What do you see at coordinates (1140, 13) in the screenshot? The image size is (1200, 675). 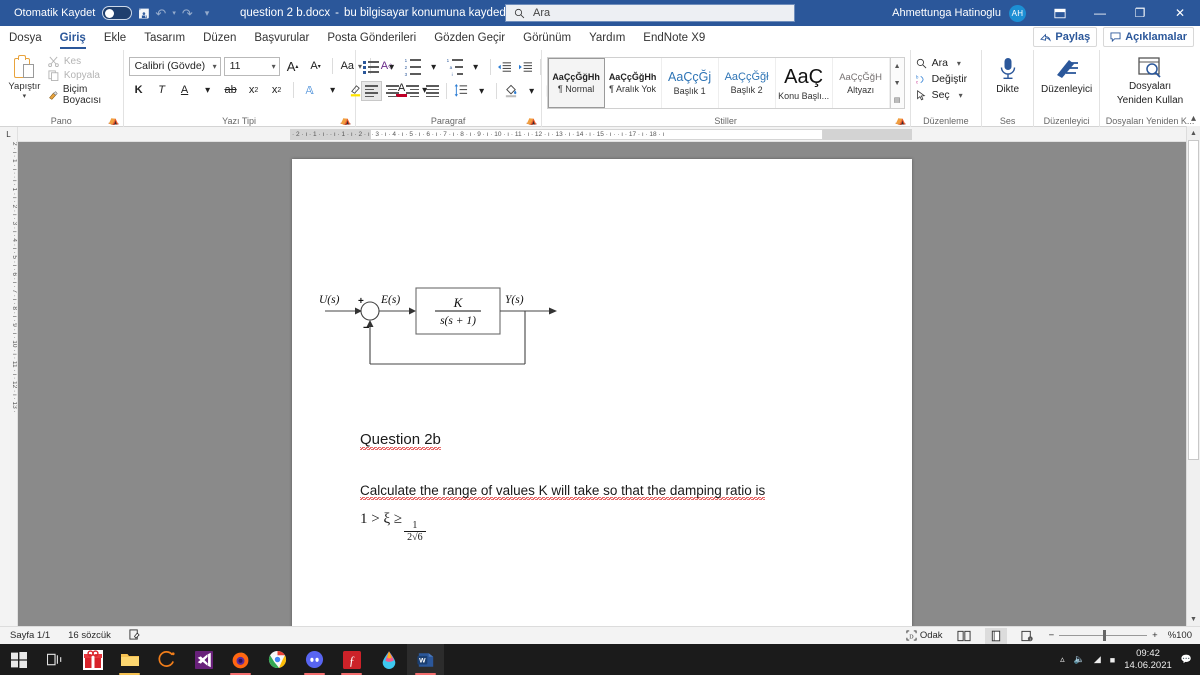 I see `maximize-button: ❐` at bounding box center [1140, 13].